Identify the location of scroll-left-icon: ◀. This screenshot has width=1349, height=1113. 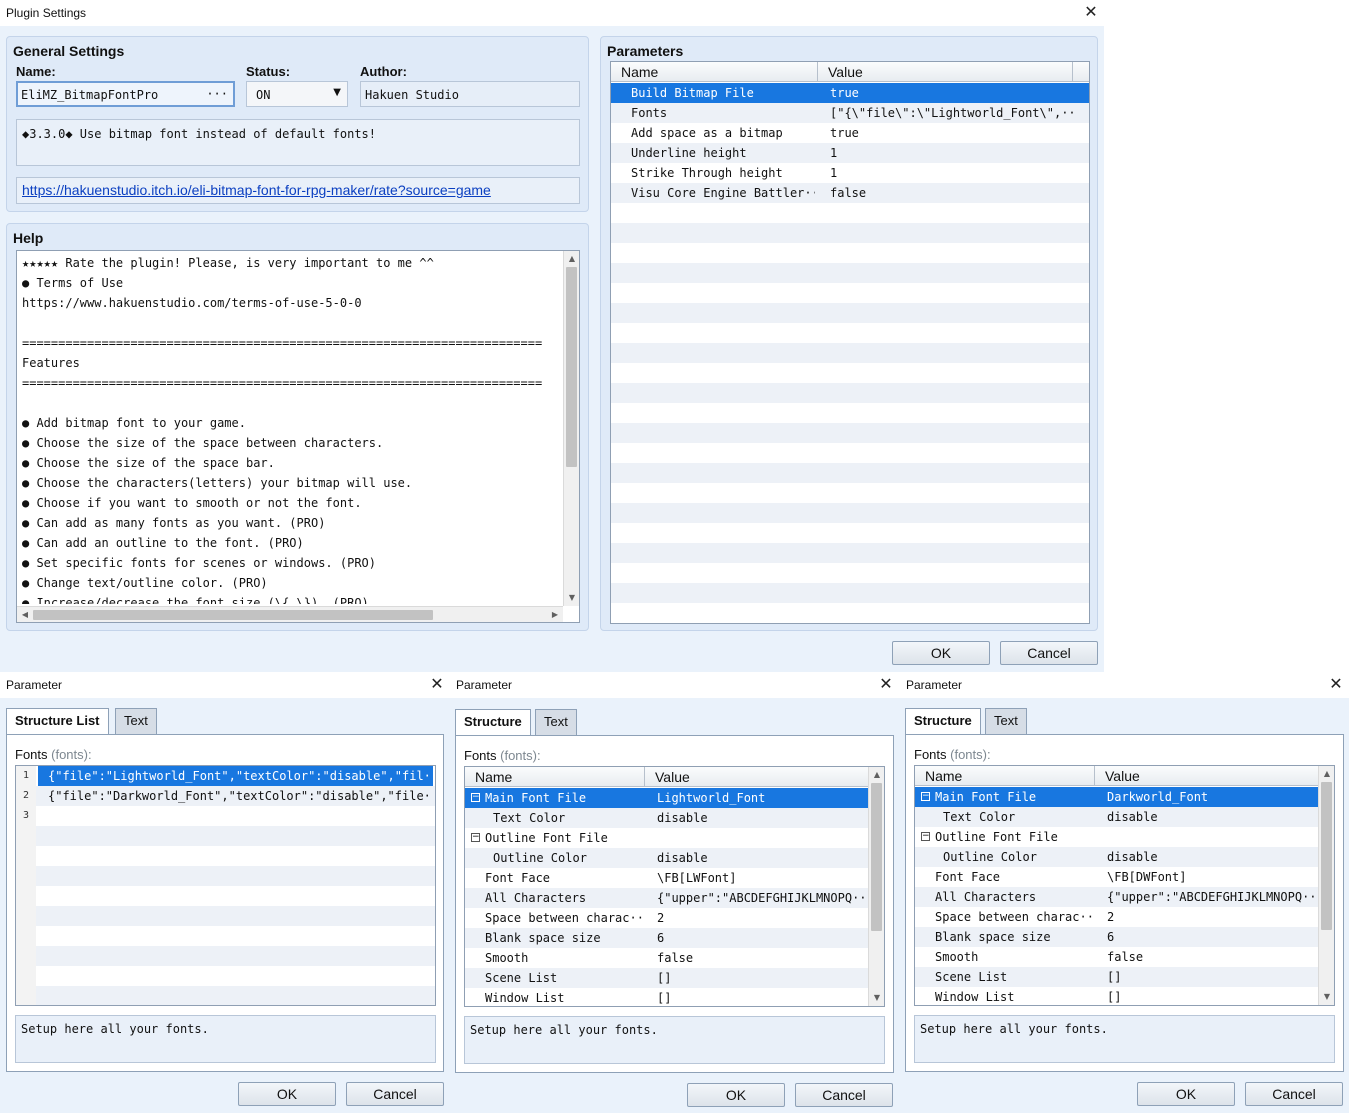
(25, 614).